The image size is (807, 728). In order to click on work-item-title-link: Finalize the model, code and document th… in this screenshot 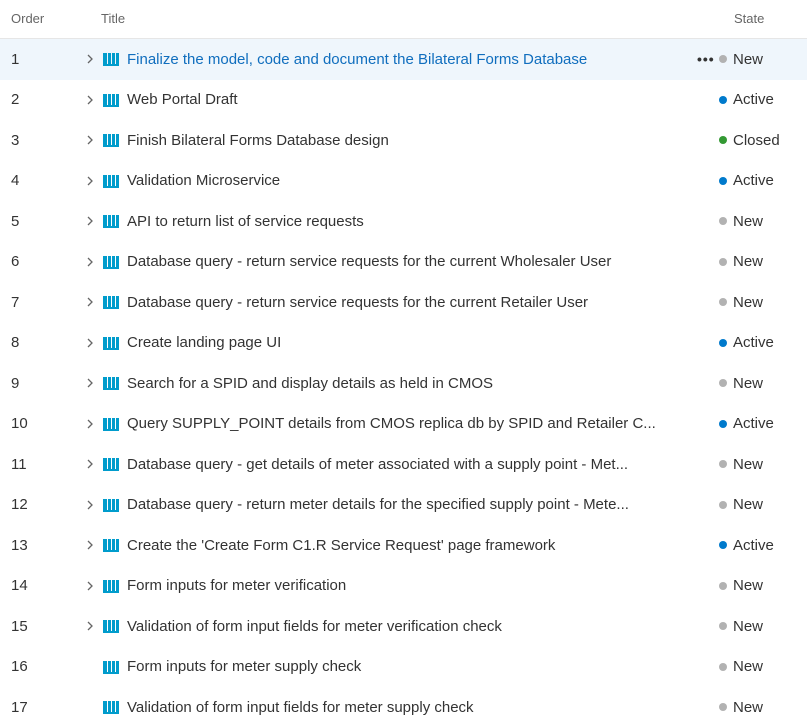, I will do `click(399, 59)`.